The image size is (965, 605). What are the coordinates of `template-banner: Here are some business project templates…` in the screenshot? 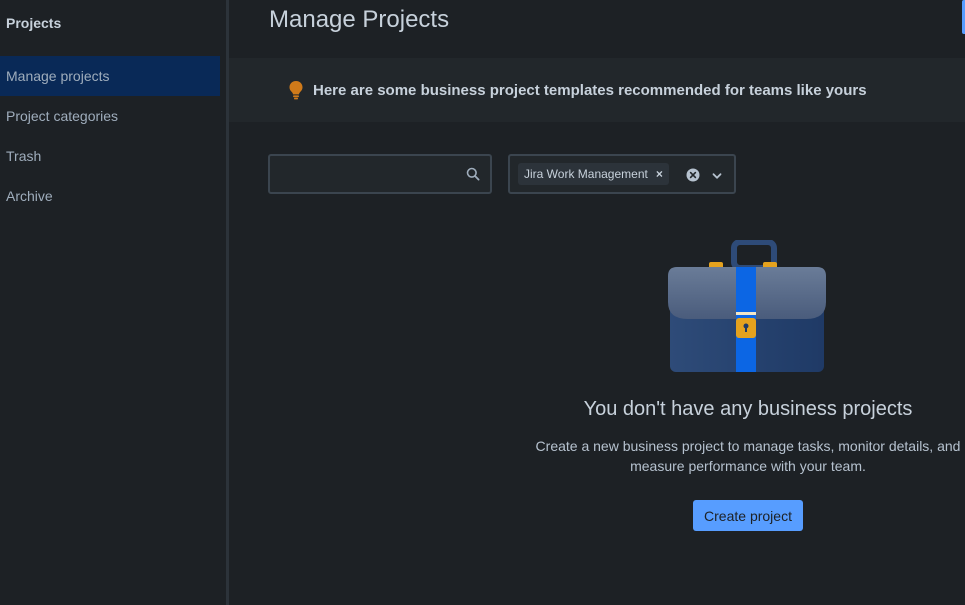 It's located at (597, 90).